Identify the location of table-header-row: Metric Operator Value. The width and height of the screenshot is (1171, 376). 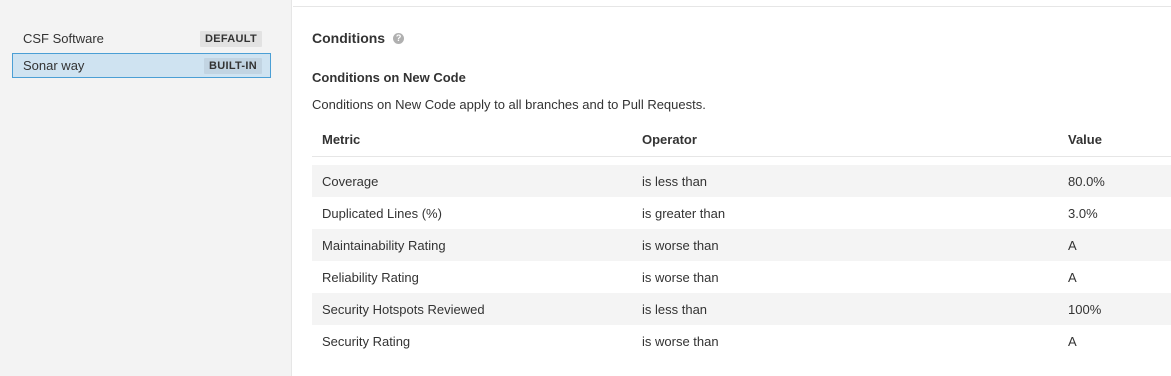
(741, 139).